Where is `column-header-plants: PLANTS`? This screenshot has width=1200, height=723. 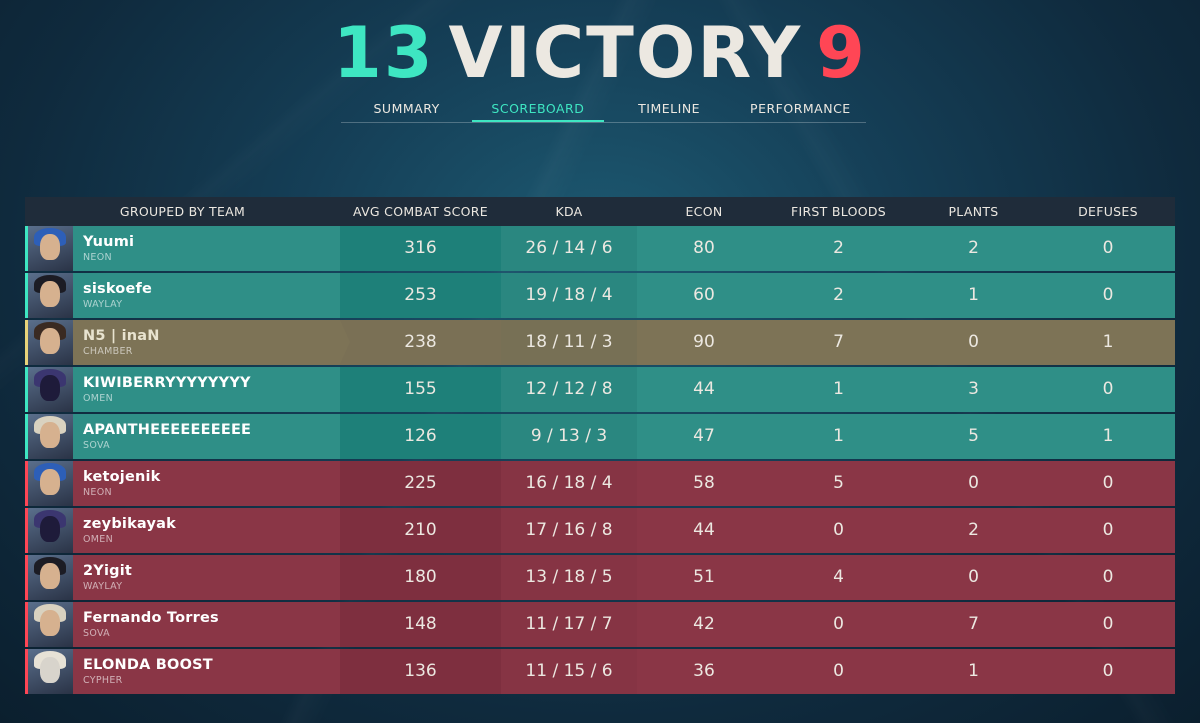
column-header-plants: PLANTS is located at coordinates (973, 211).